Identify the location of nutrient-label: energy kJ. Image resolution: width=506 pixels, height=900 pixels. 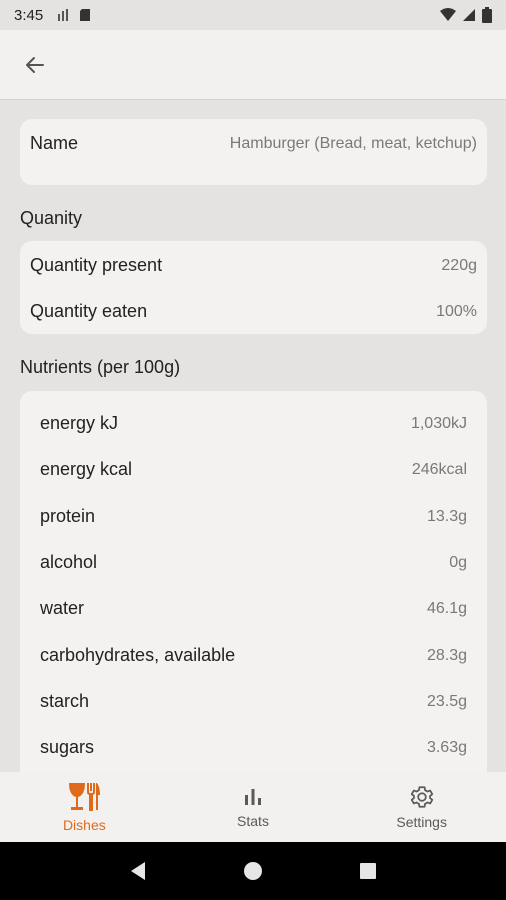
(79, 423).